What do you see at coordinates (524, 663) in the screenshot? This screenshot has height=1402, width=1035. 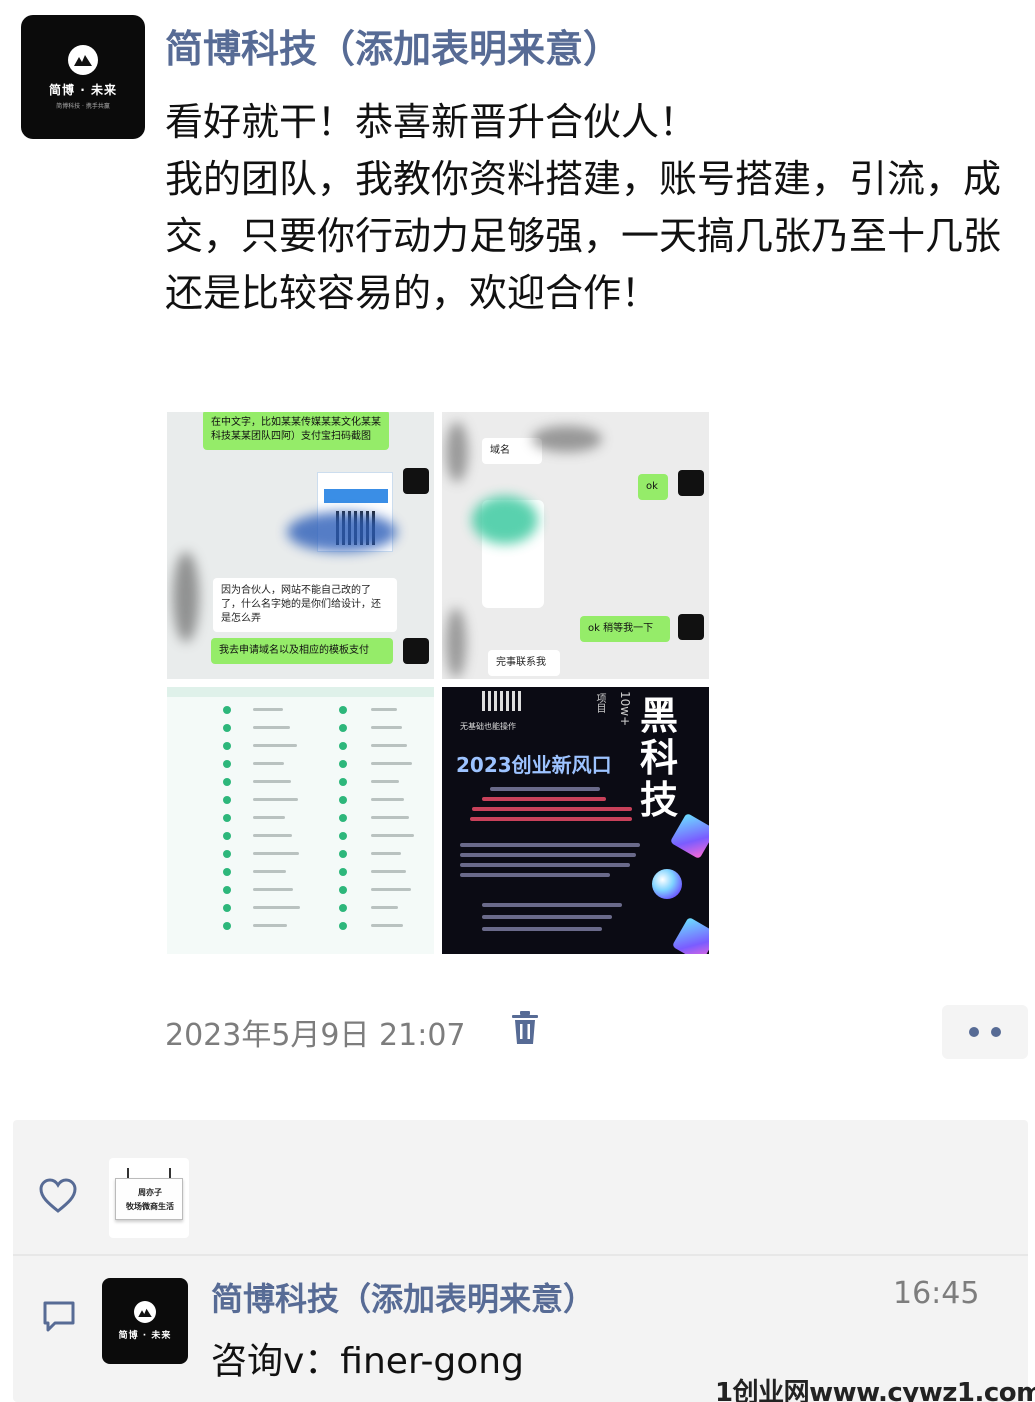 I see `chat-bubble: 完事联系我` at bounding box center [524, 663].